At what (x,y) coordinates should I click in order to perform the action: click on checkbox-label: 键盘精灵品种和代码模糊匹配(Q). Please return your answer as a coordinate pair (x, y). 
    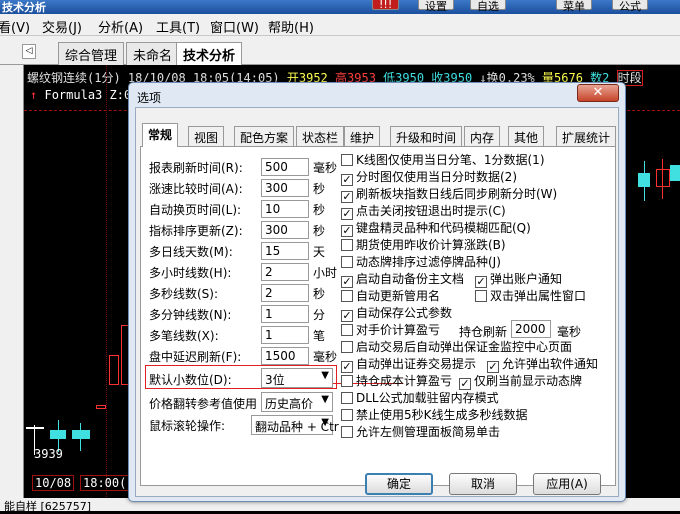
    Looking at the image, I should click on (443, 228).